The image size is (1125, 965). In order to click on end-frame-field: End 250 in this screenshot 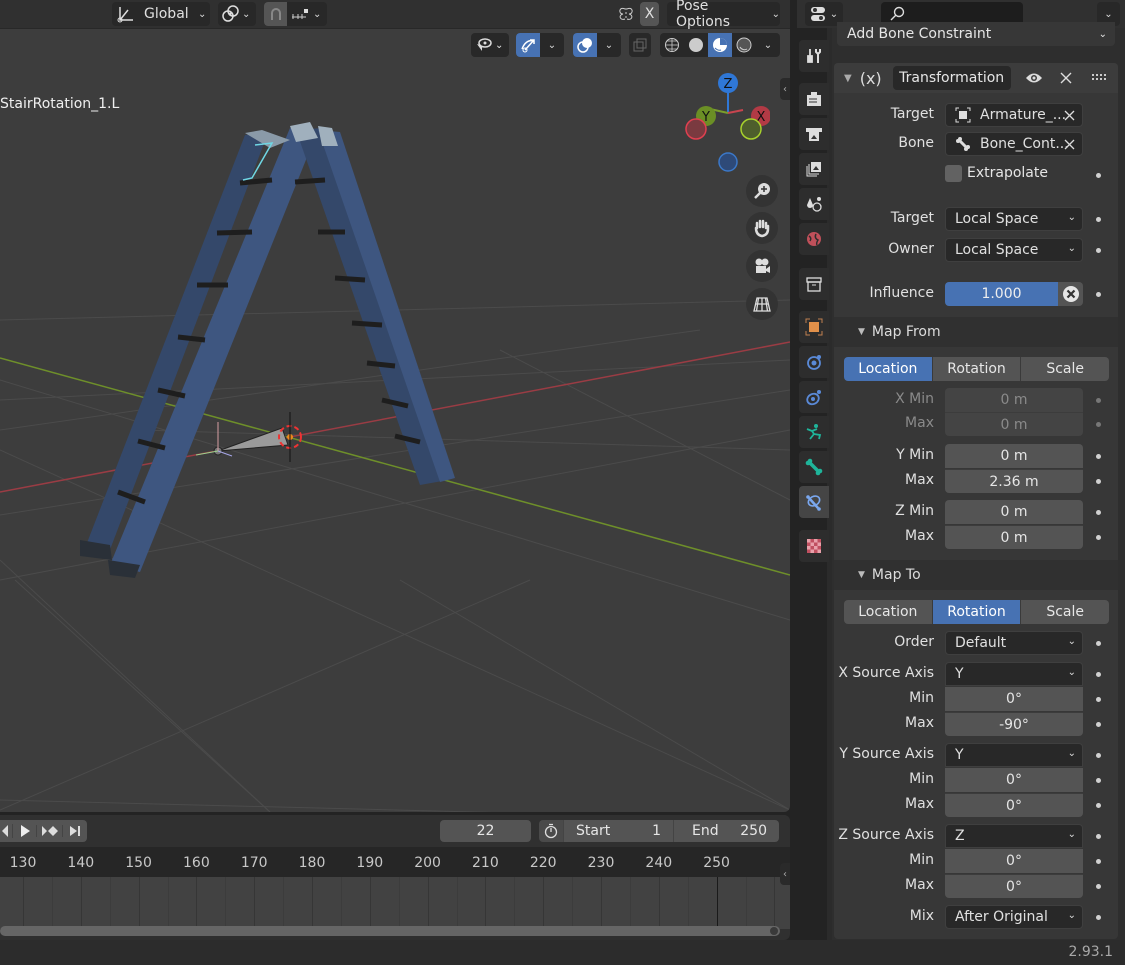, I will do `click(726, 831)`.